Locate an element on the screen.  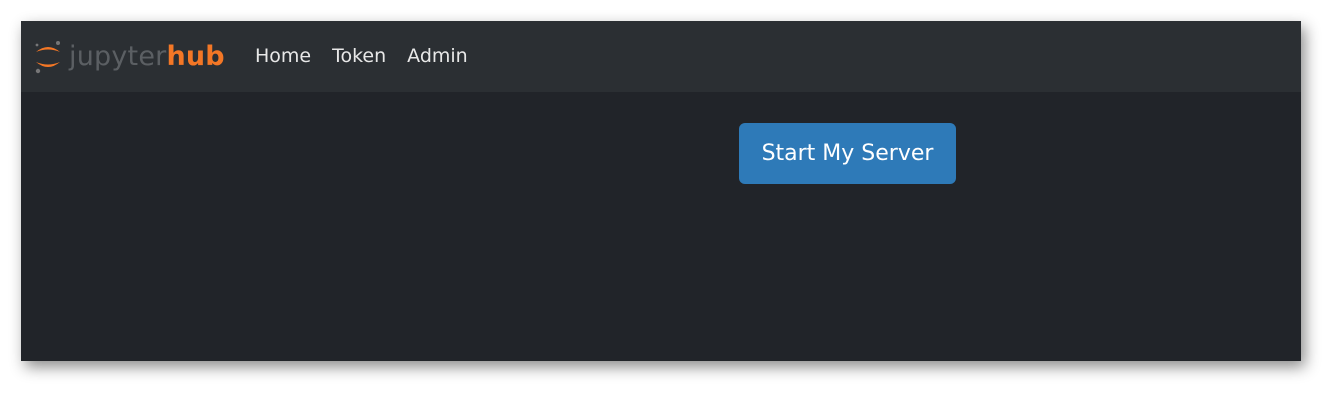
nav-link-admin: Admin is located at coordinates (437, 56).